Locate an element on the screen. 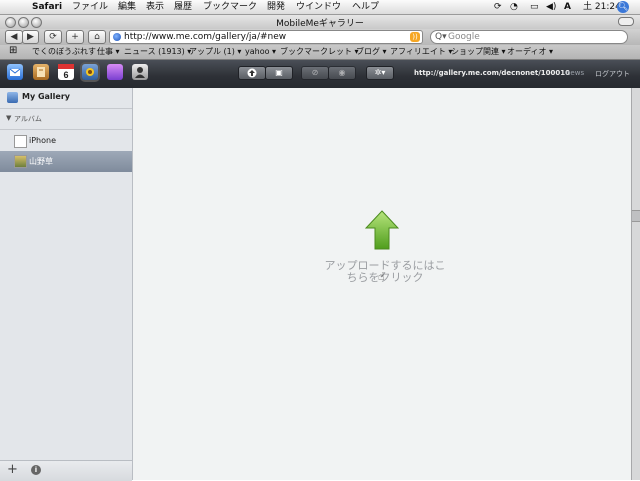  reload-button: ⟳ is located at coordinates (53, 37).